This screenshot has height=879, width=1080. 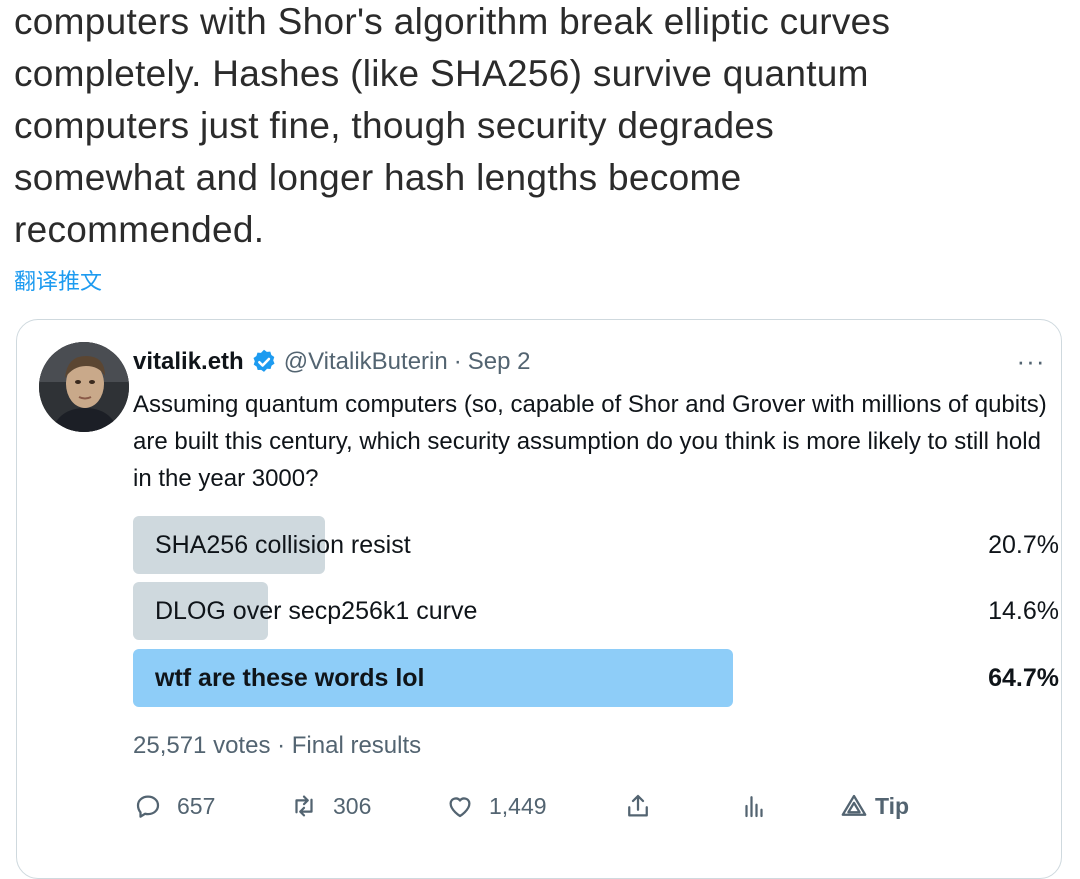 What do you see at coordinates (460, 807) in the screenshot?
I see `like-icon` at bounding box center [460, 807].